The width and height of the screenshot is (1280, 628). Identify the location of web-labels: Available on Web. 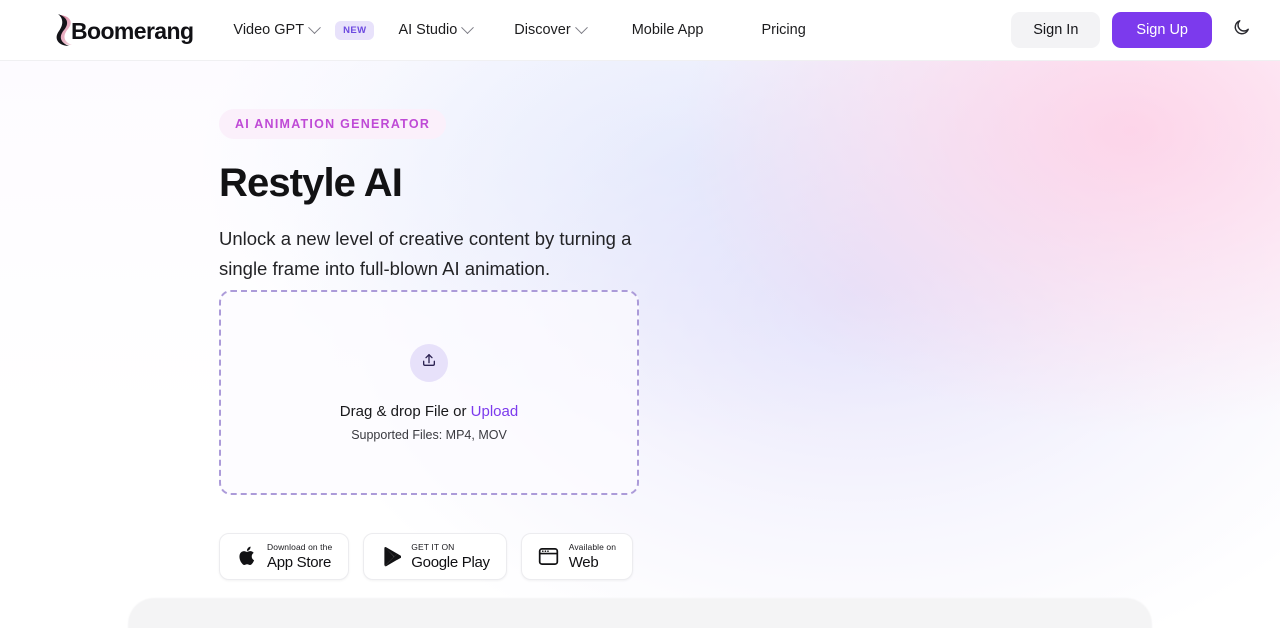
(592, 556).